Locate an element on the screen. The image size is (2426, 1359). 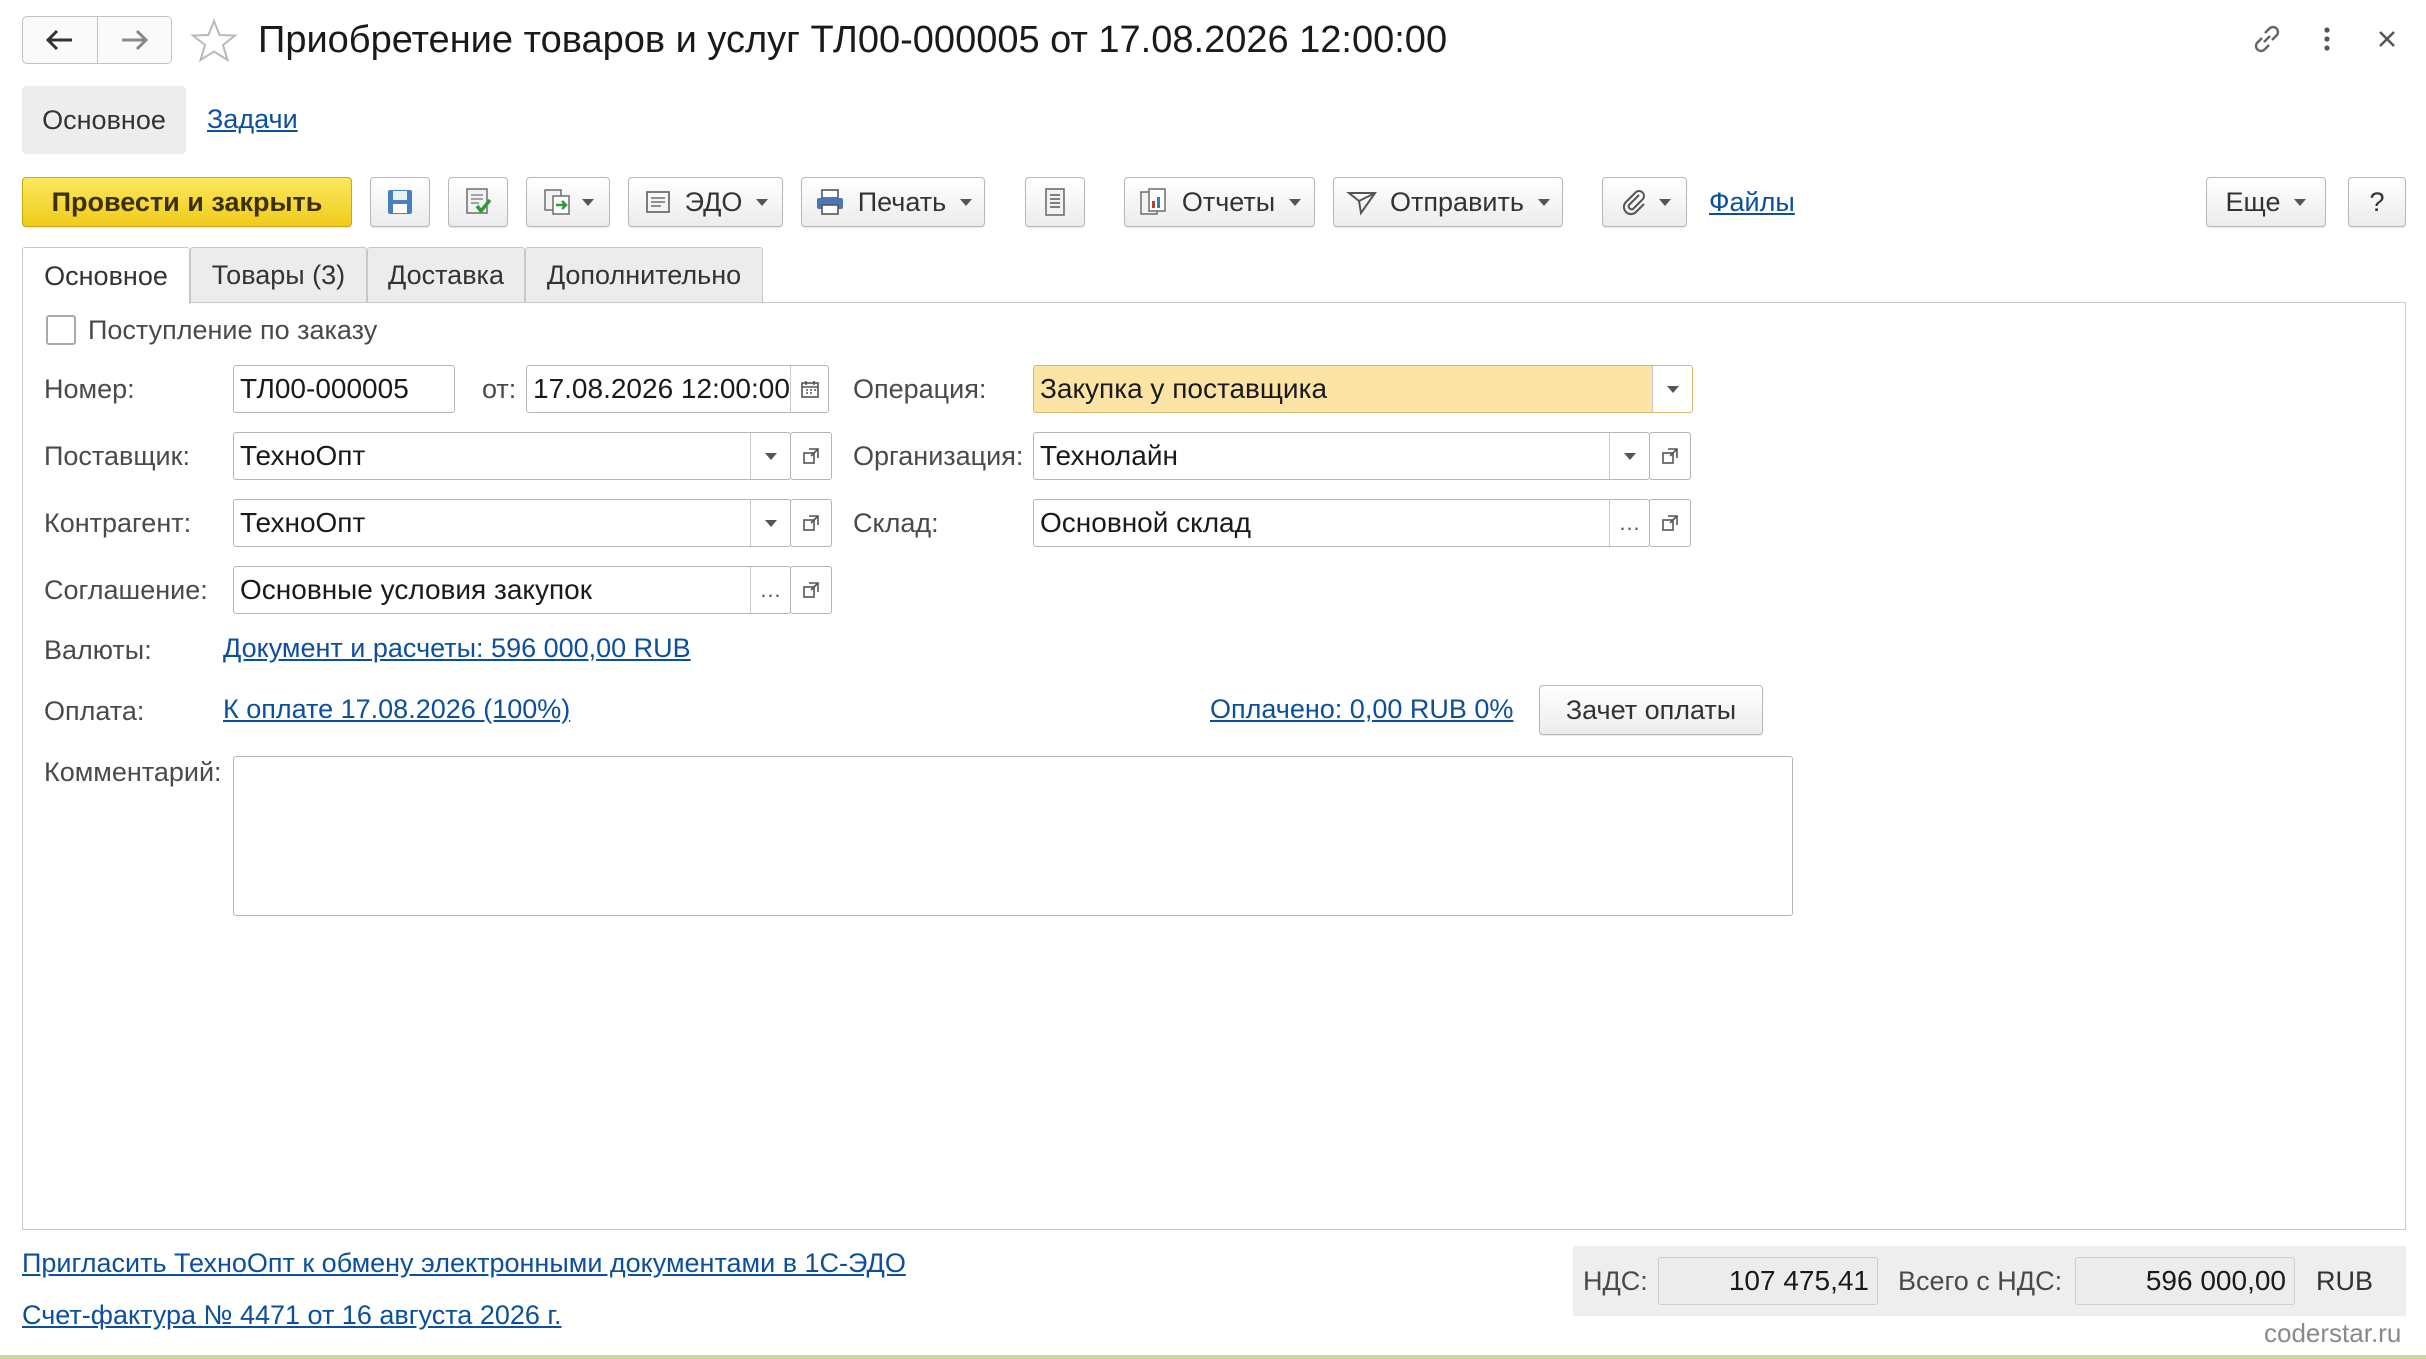
favorite-star-button is located at coordinates (214, 43).